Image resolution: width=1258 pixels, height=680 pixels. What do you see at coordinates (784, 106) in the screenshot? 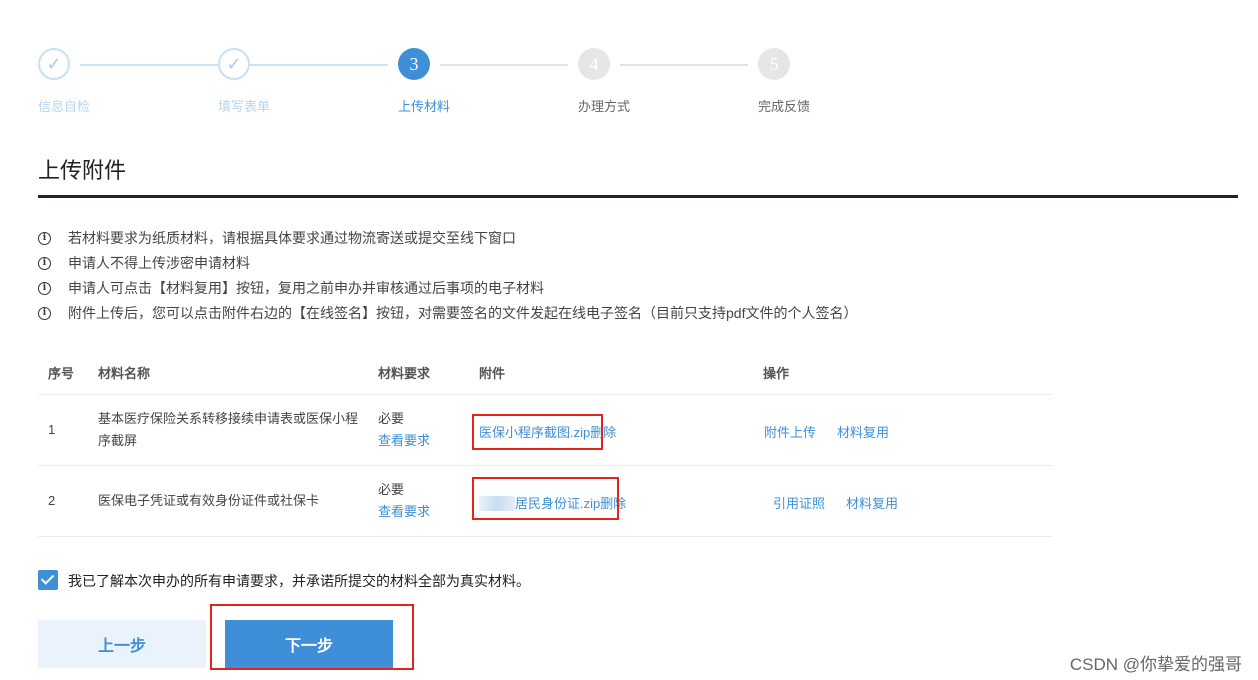
I see `step-5-label: 完成反馈` at bounding box center [784, 106].